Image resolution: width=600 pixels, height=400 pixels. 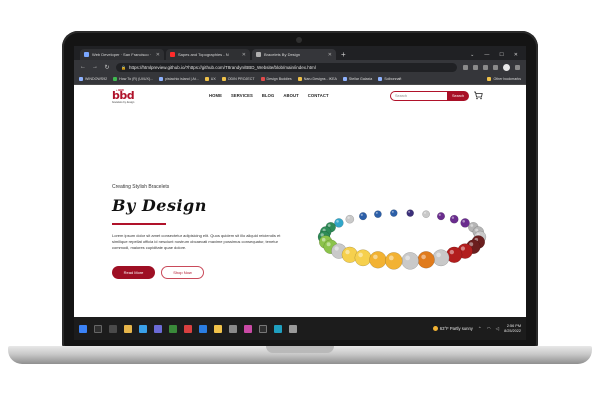 I want to click on back-arrow-icon: ←, so click(x=83, y=67).